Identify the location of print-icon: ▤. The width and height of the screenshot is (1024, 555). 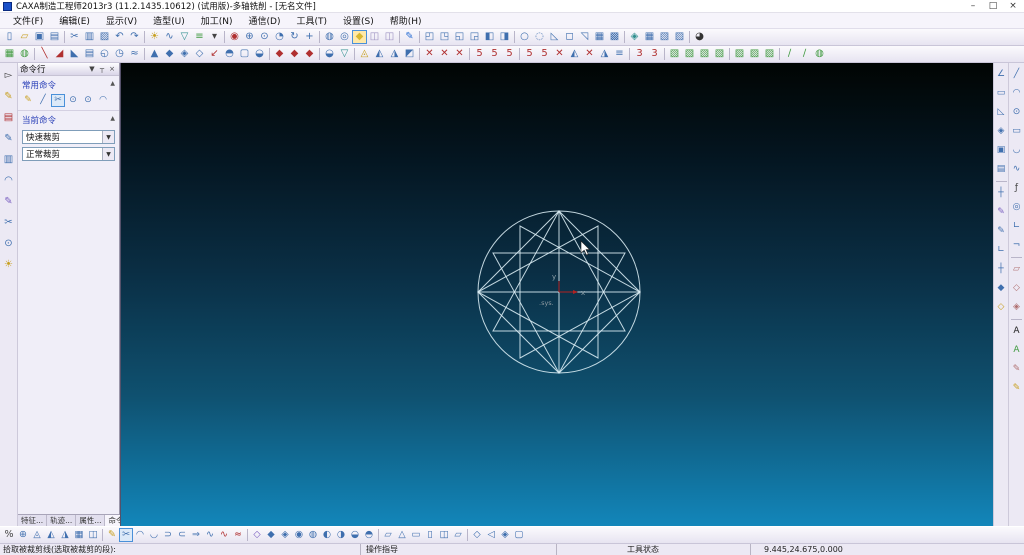
(54, 37).